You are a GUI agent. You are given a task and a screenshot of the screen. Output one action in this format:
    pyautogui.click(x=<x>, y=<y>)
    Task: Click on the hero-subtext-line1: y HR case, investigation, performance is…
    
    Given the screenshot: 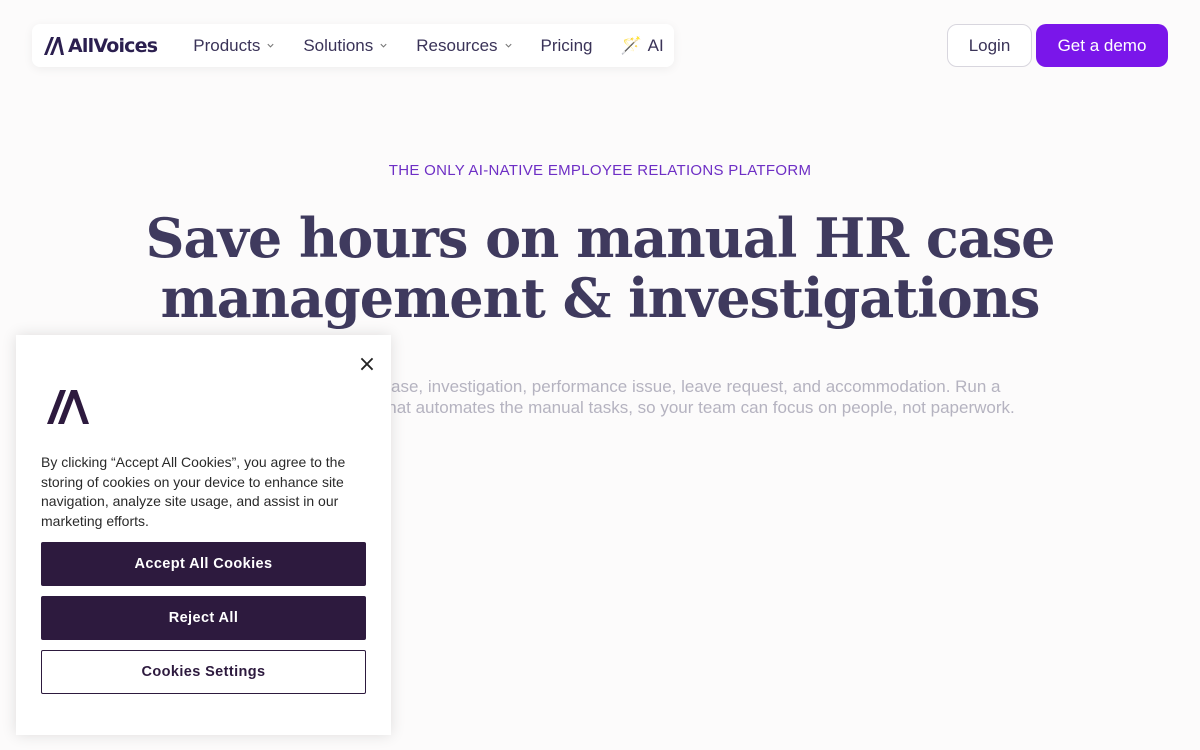 What is the action you would take?
    pyautogui.click(x=670, y=386)
    